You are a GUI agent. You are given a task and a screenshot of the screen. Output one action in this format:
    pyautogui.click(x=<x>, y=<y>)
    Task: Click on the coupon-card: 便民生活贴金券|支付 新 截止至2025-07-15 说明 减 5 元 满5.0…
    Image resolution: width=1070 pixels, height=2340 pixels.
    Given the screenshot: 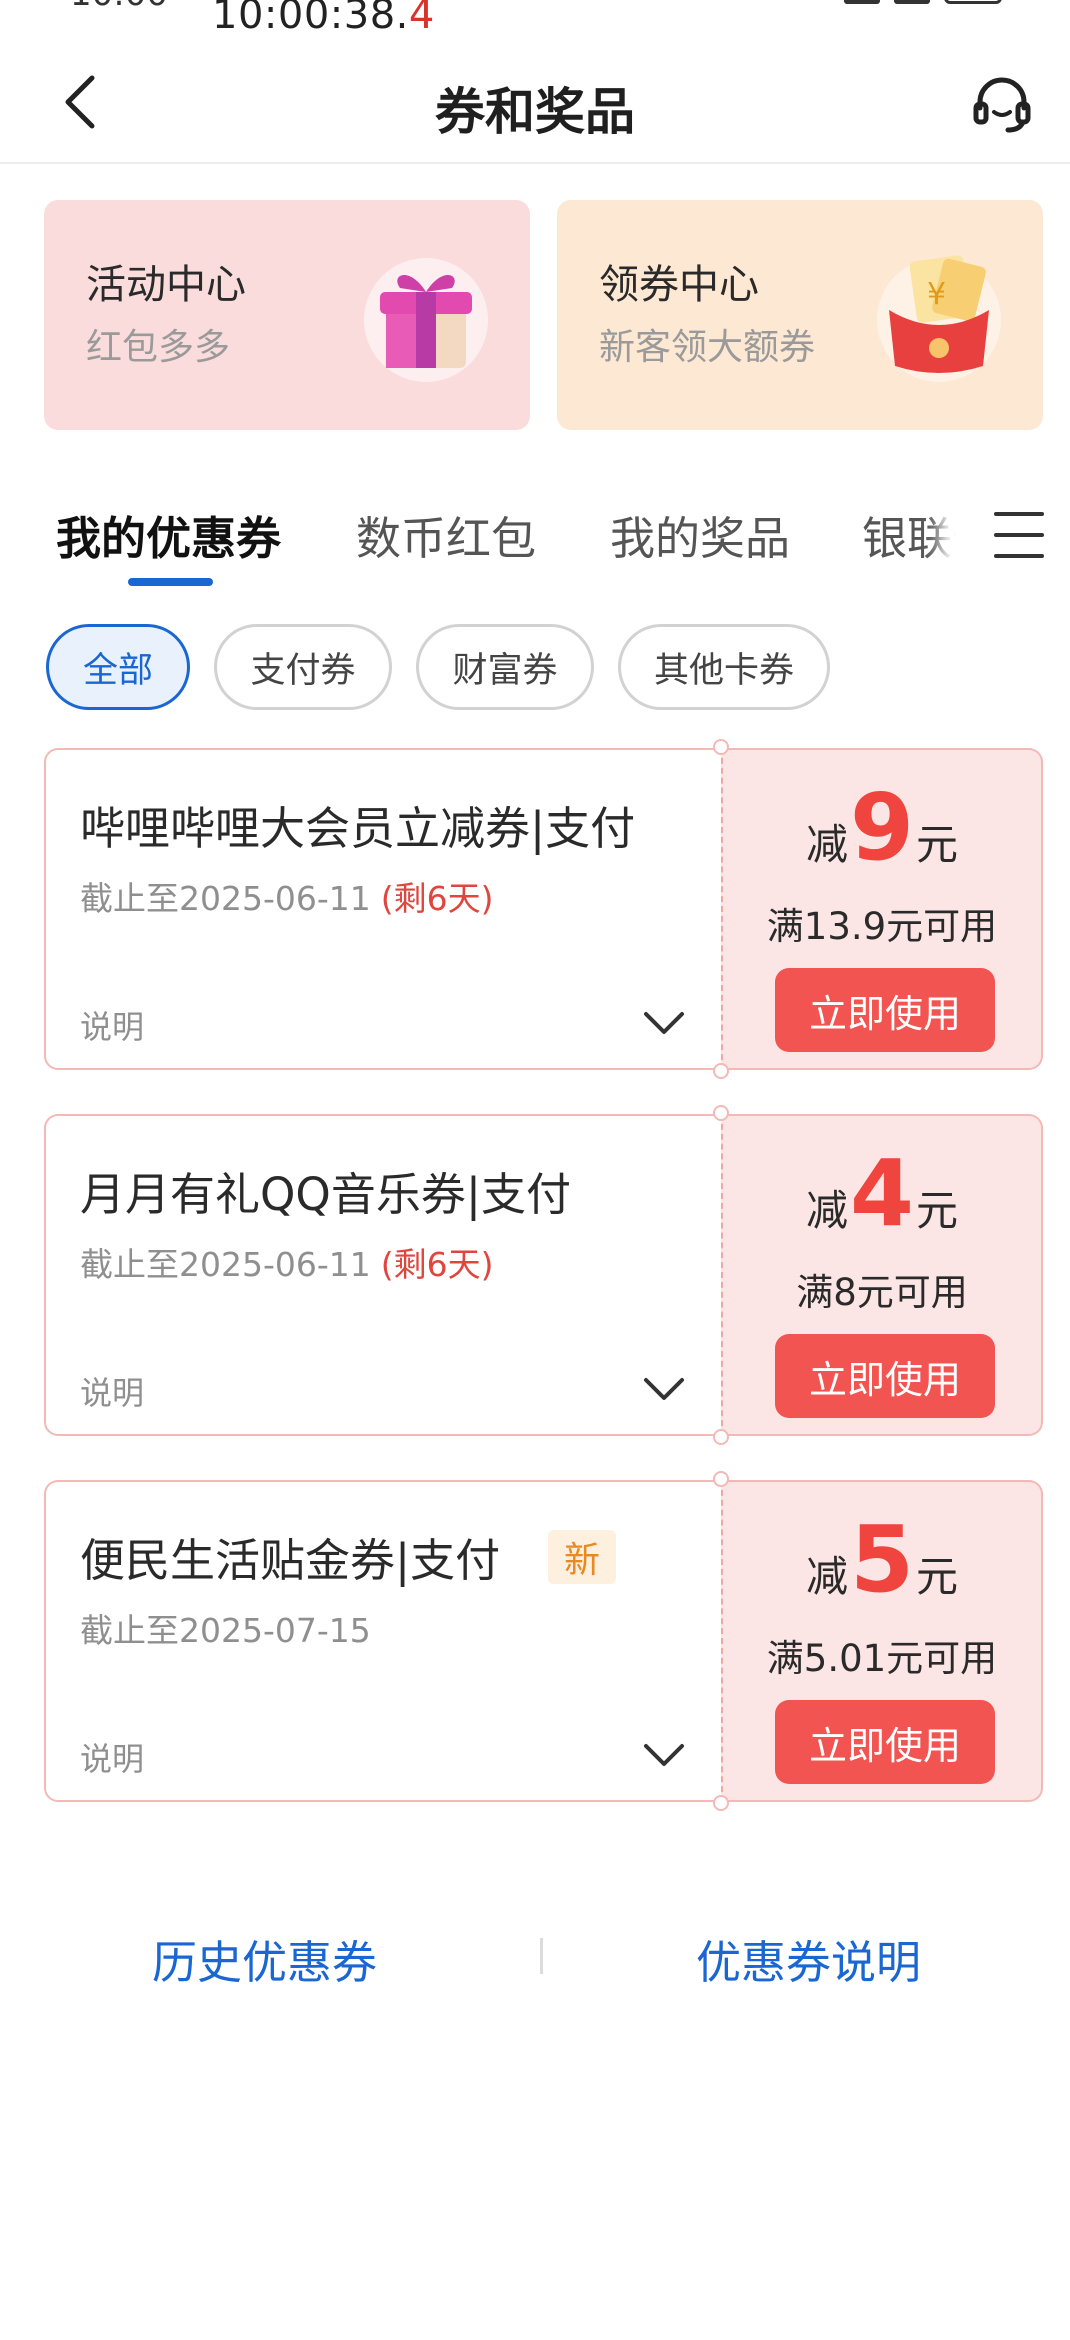 What is the action you would take?
    pyautogui.click(x=543, y=1641)
    